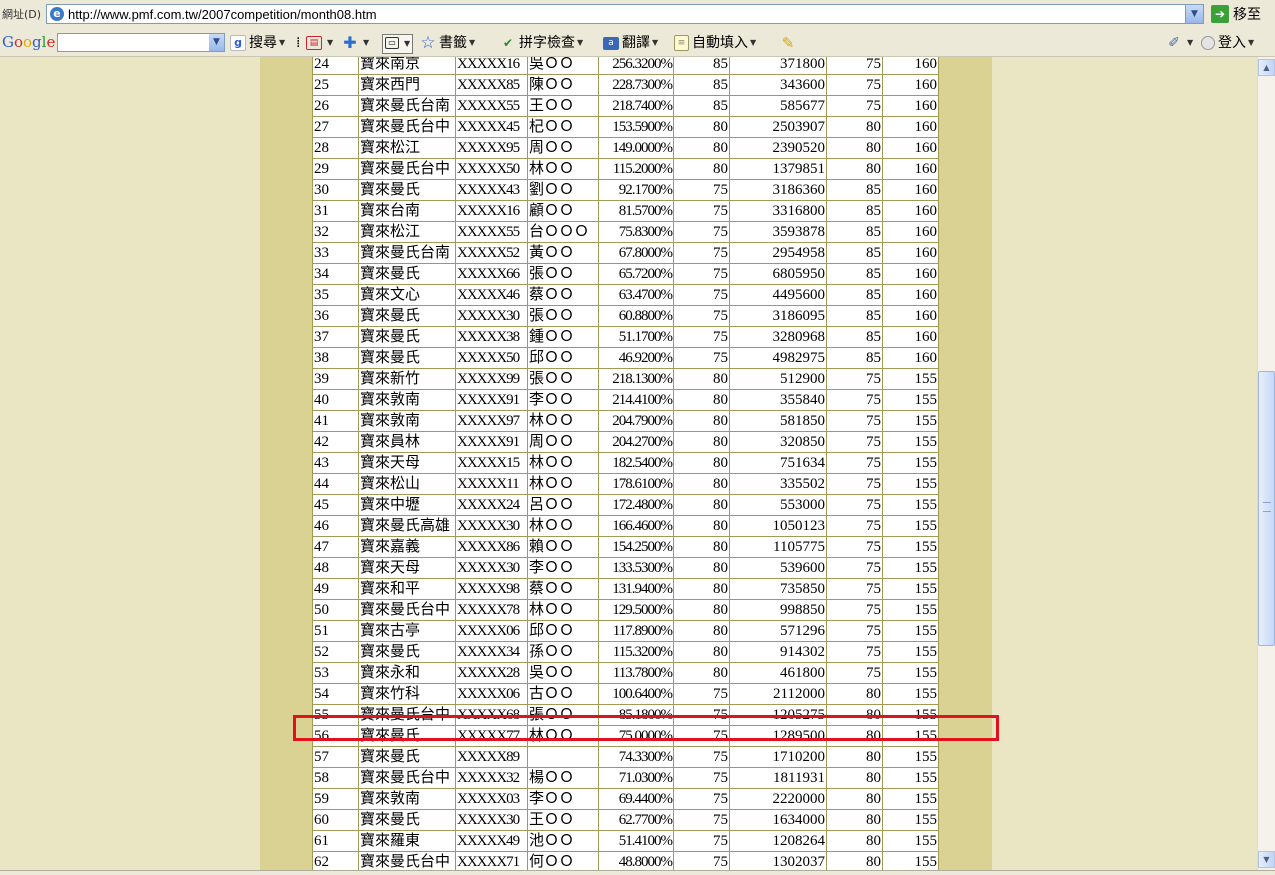 This screenshot has width=1275, height=875. What do you see at coordinates (1179, 43) in the screenshot?
I see `settings-button: ✐ ▼` at bounding box center [1179, 43].